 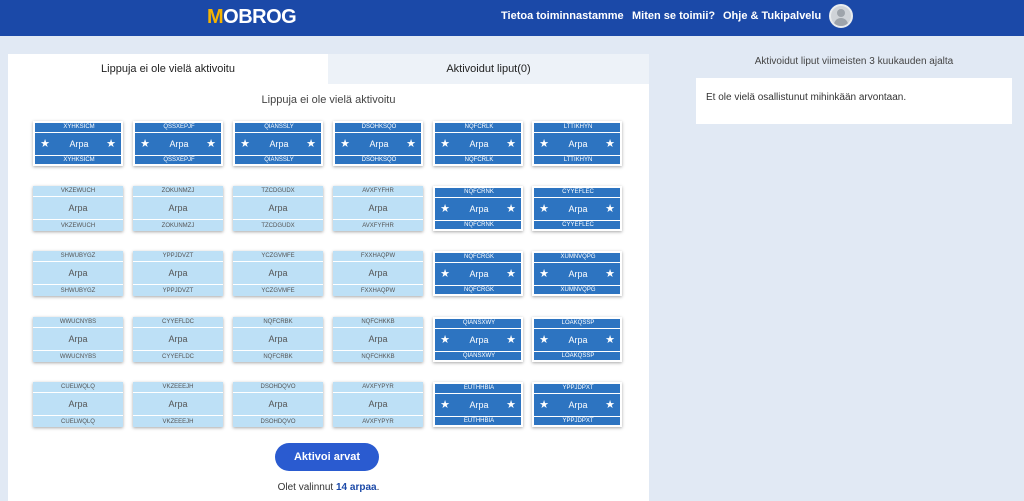 What do you see at coordinates (478, 404) in the screenshot?
I see `lottery-ticket: EUTHHBIA ★ Arpa ★ EUTHHBIA` at bounding box center [478, 404].